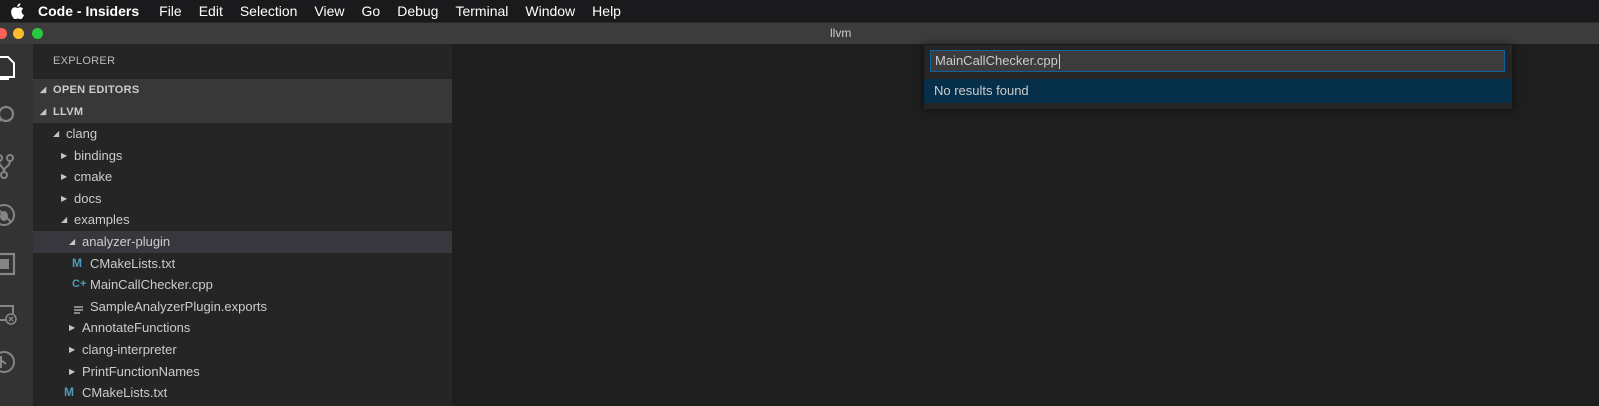 This screenshot has width=1599, height=406. What do you see at coordinates (170, 11) in the screenshot?
I see `menu-file: File` at bounding box center [170, 11].